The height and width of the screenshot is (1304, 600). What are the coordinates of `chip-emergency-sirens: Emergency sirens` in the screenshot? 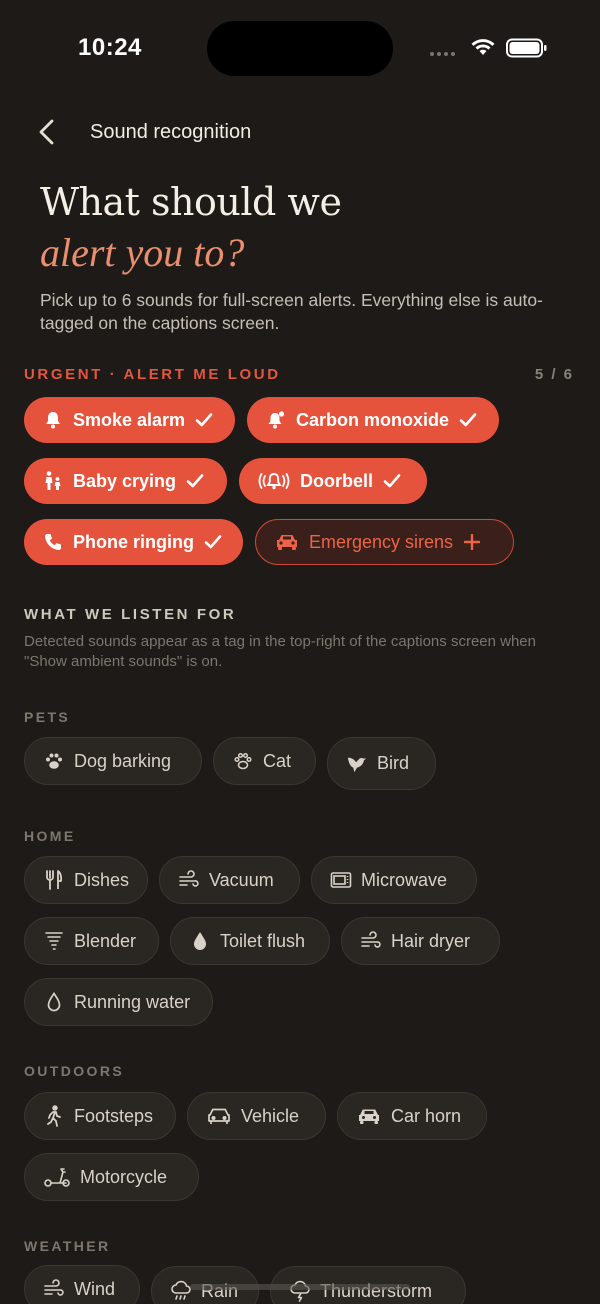 It's located at (384, 542).